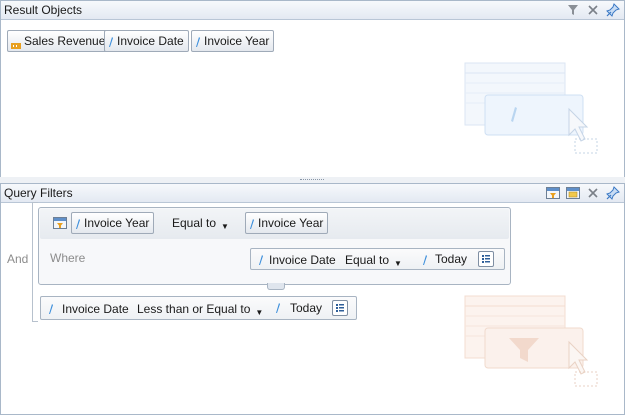 Image resolution: width=625 pixels, height=415 pixels. I want to click on result-objects-header-icons, so click(593, 10).